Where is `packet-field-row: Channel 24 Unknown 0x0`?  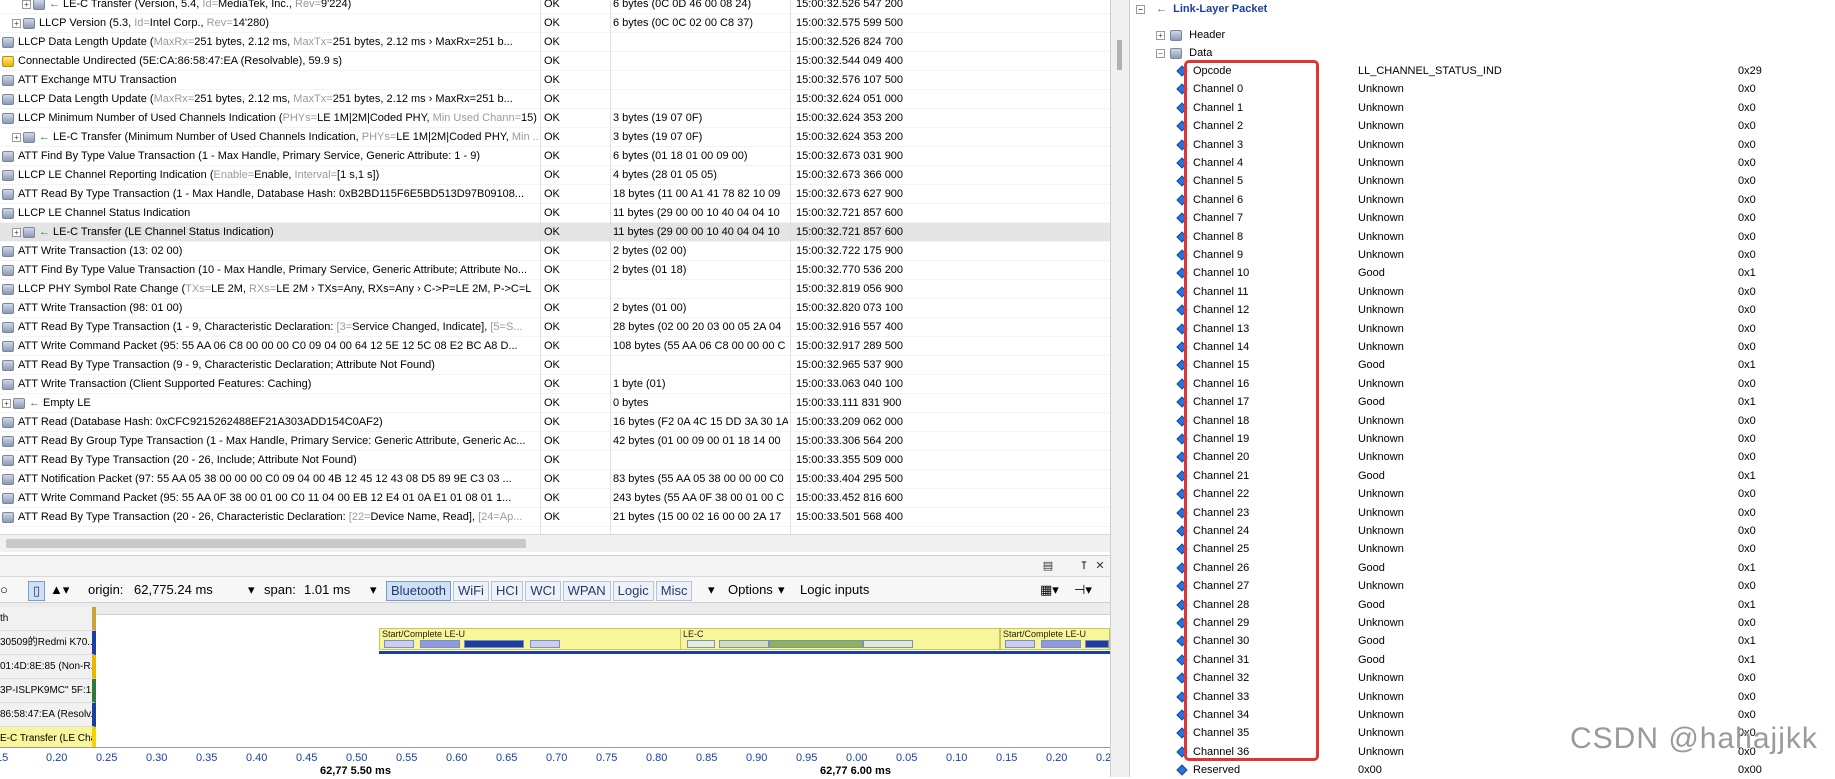
packet-field-row: Channel 24 Unknown 0x0 is located at coordinates (1482, 531).